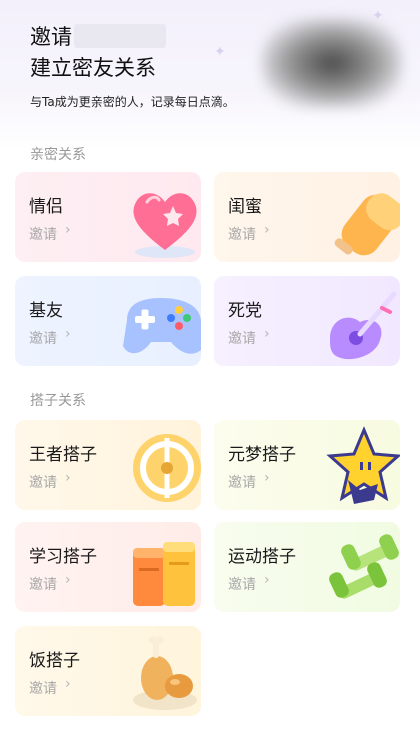  What do you see at coordinates (165, 225) in the screenshot?
I see `heart-icon` at bounding box center [165, 225].